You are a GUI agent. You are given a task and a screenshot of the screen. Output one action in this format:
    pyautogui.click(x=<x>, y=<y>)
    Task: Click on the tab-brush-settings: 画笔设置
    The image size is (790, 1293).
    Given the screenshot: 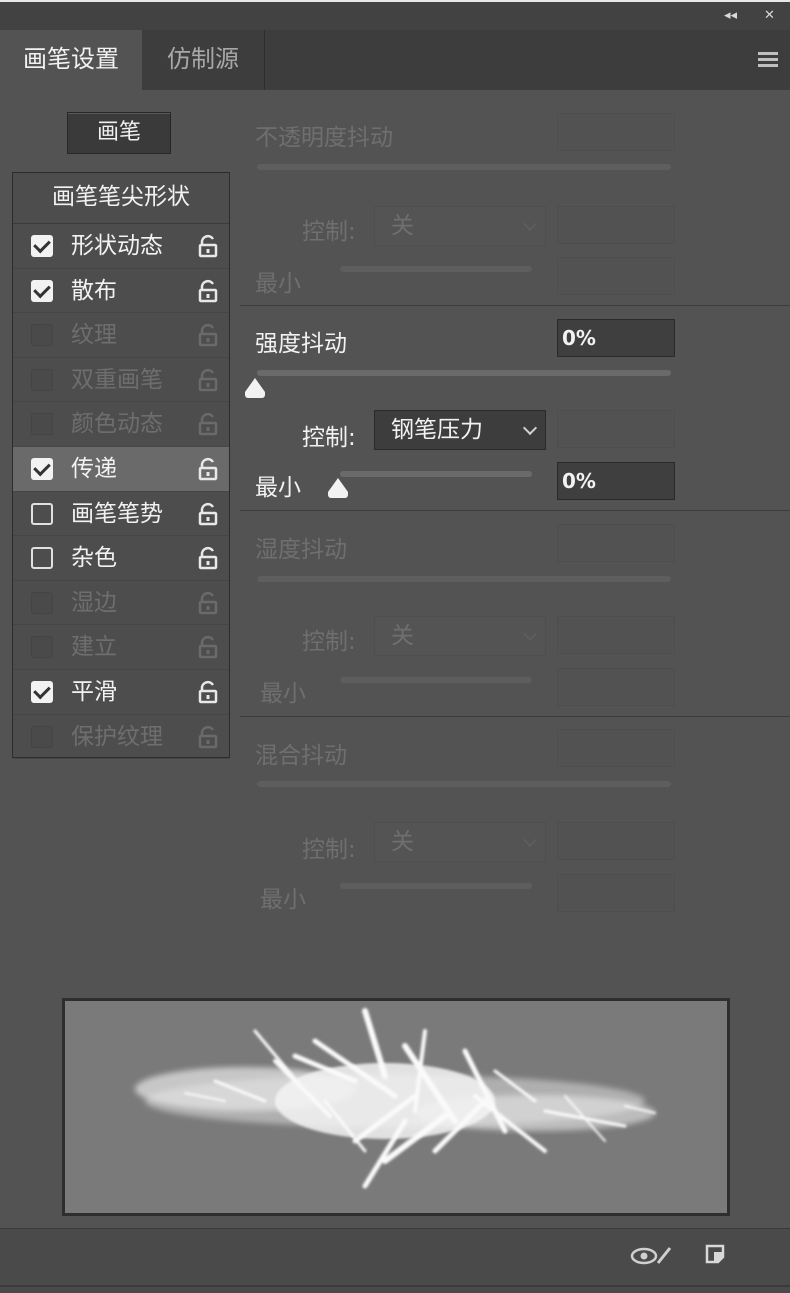 What is the action you would take?
    pyautogui.click(x=71, y=60)
    